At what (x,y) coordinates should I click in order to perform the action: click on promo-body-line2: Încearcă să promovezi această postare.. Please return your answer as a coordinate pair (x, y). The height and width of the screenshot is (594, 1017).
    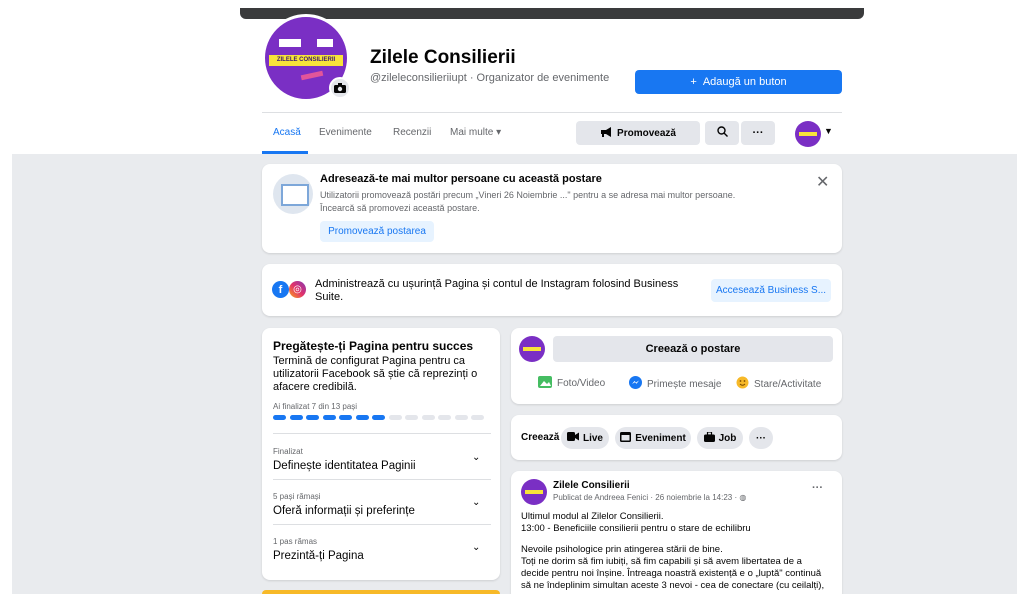
    Looking at the image, I should click on (400, 208).